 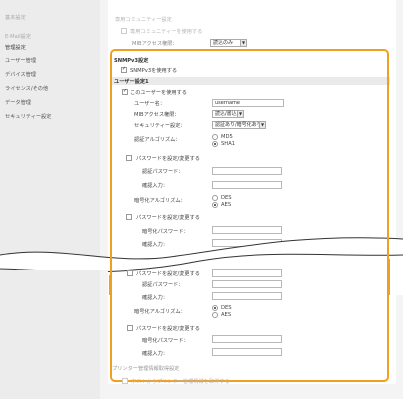 What do you see at coordinates (20, 74) in the screenshot?
I see `sidebar-item-device-mgmt: デバイス管理` at bounding box center [20, 74].